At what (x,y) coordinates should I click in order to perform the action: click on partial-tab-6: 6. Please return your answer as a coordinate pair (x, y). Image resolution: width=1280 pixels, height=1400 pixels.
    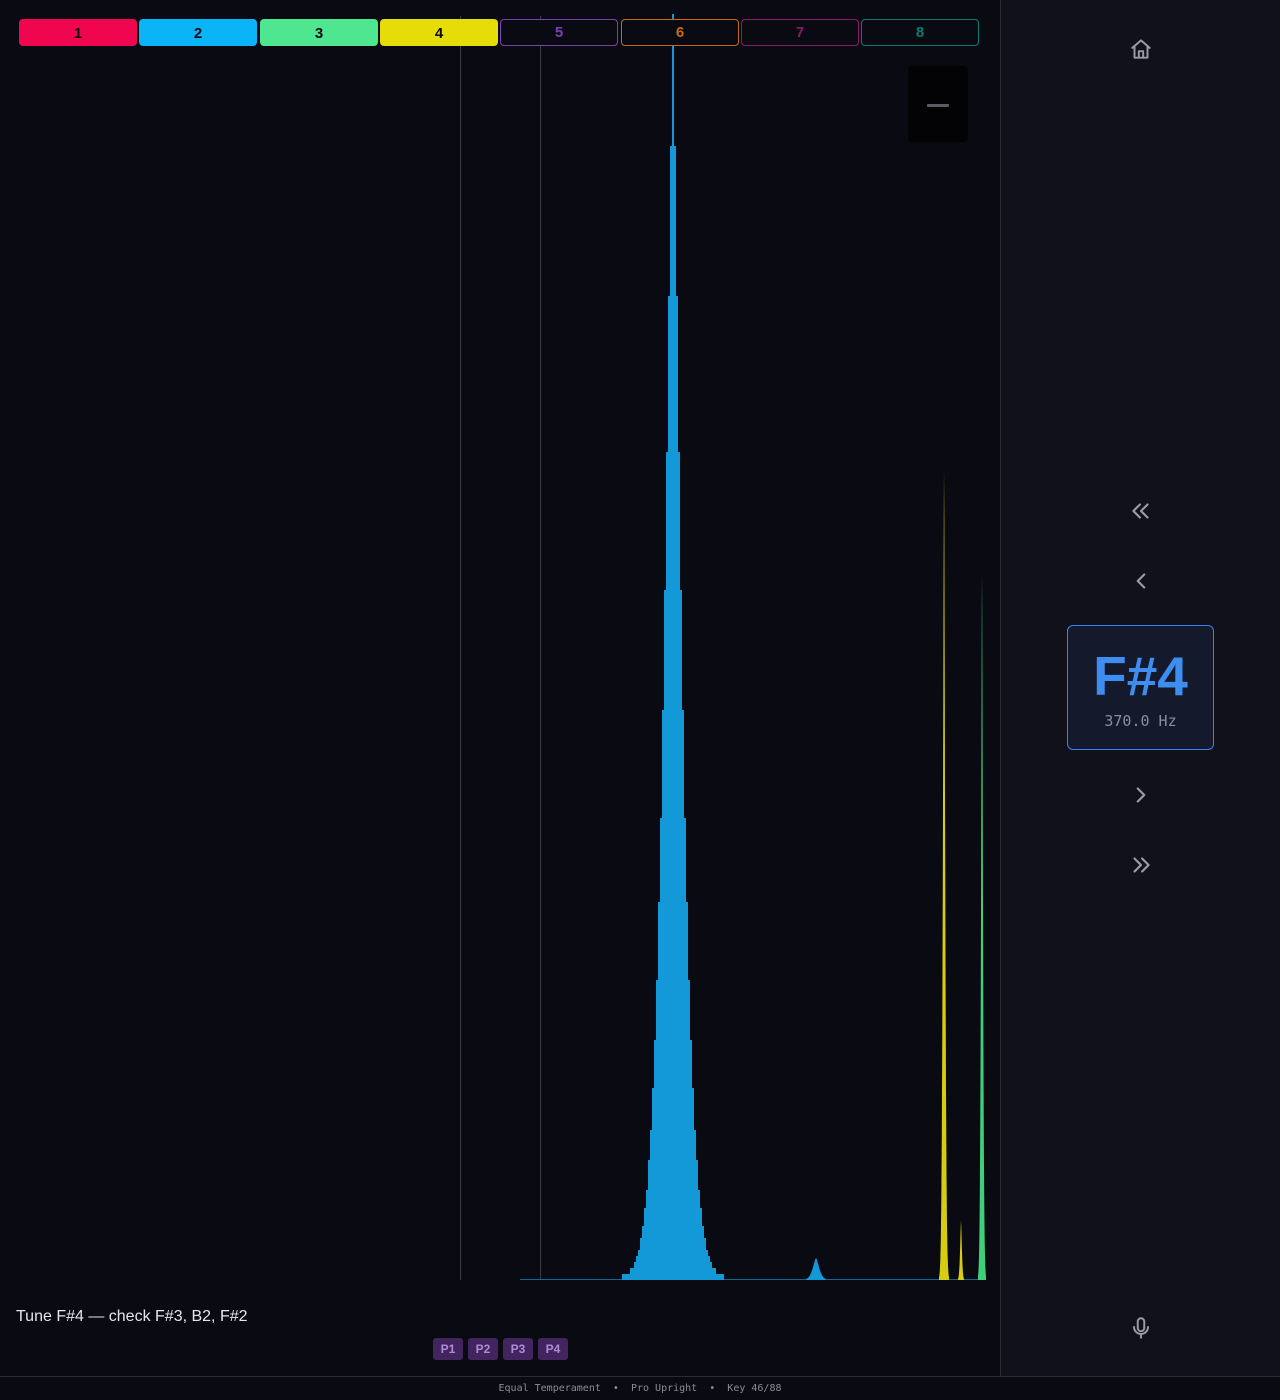
    Looking at the image, I should click on (680, 32).